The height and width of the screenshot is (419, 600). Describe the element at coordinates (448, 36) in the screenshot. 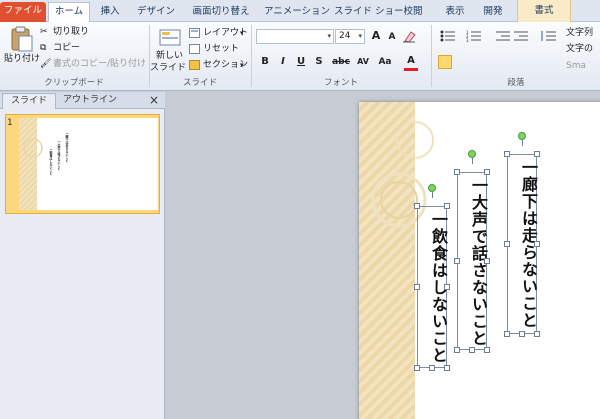

I see `bullets-icon` at that location.